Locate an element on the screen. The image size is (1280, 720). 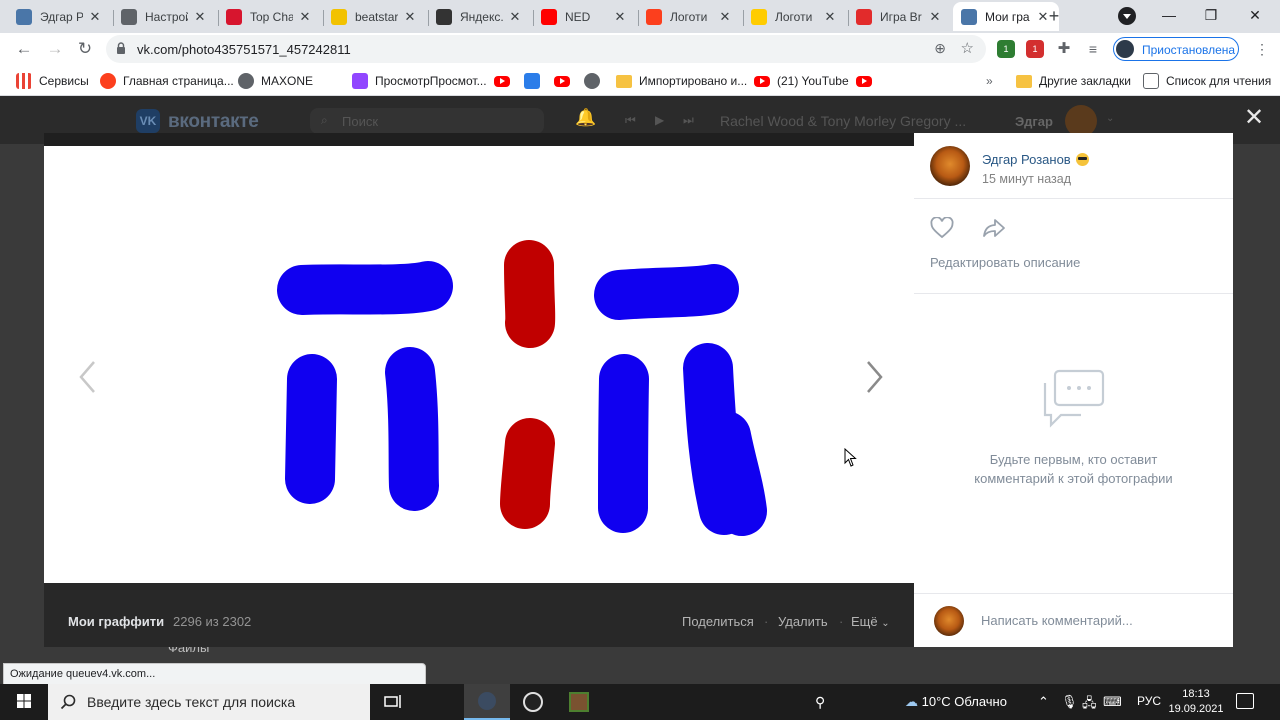
task-view-icon is located at coordinates (393, 702).